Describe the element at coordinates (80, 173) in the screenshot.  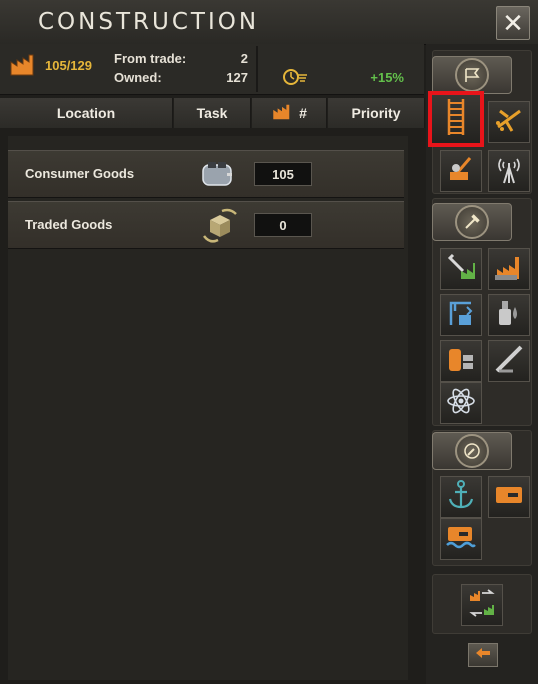
I see `row-label: Consumer Goods` at that location.